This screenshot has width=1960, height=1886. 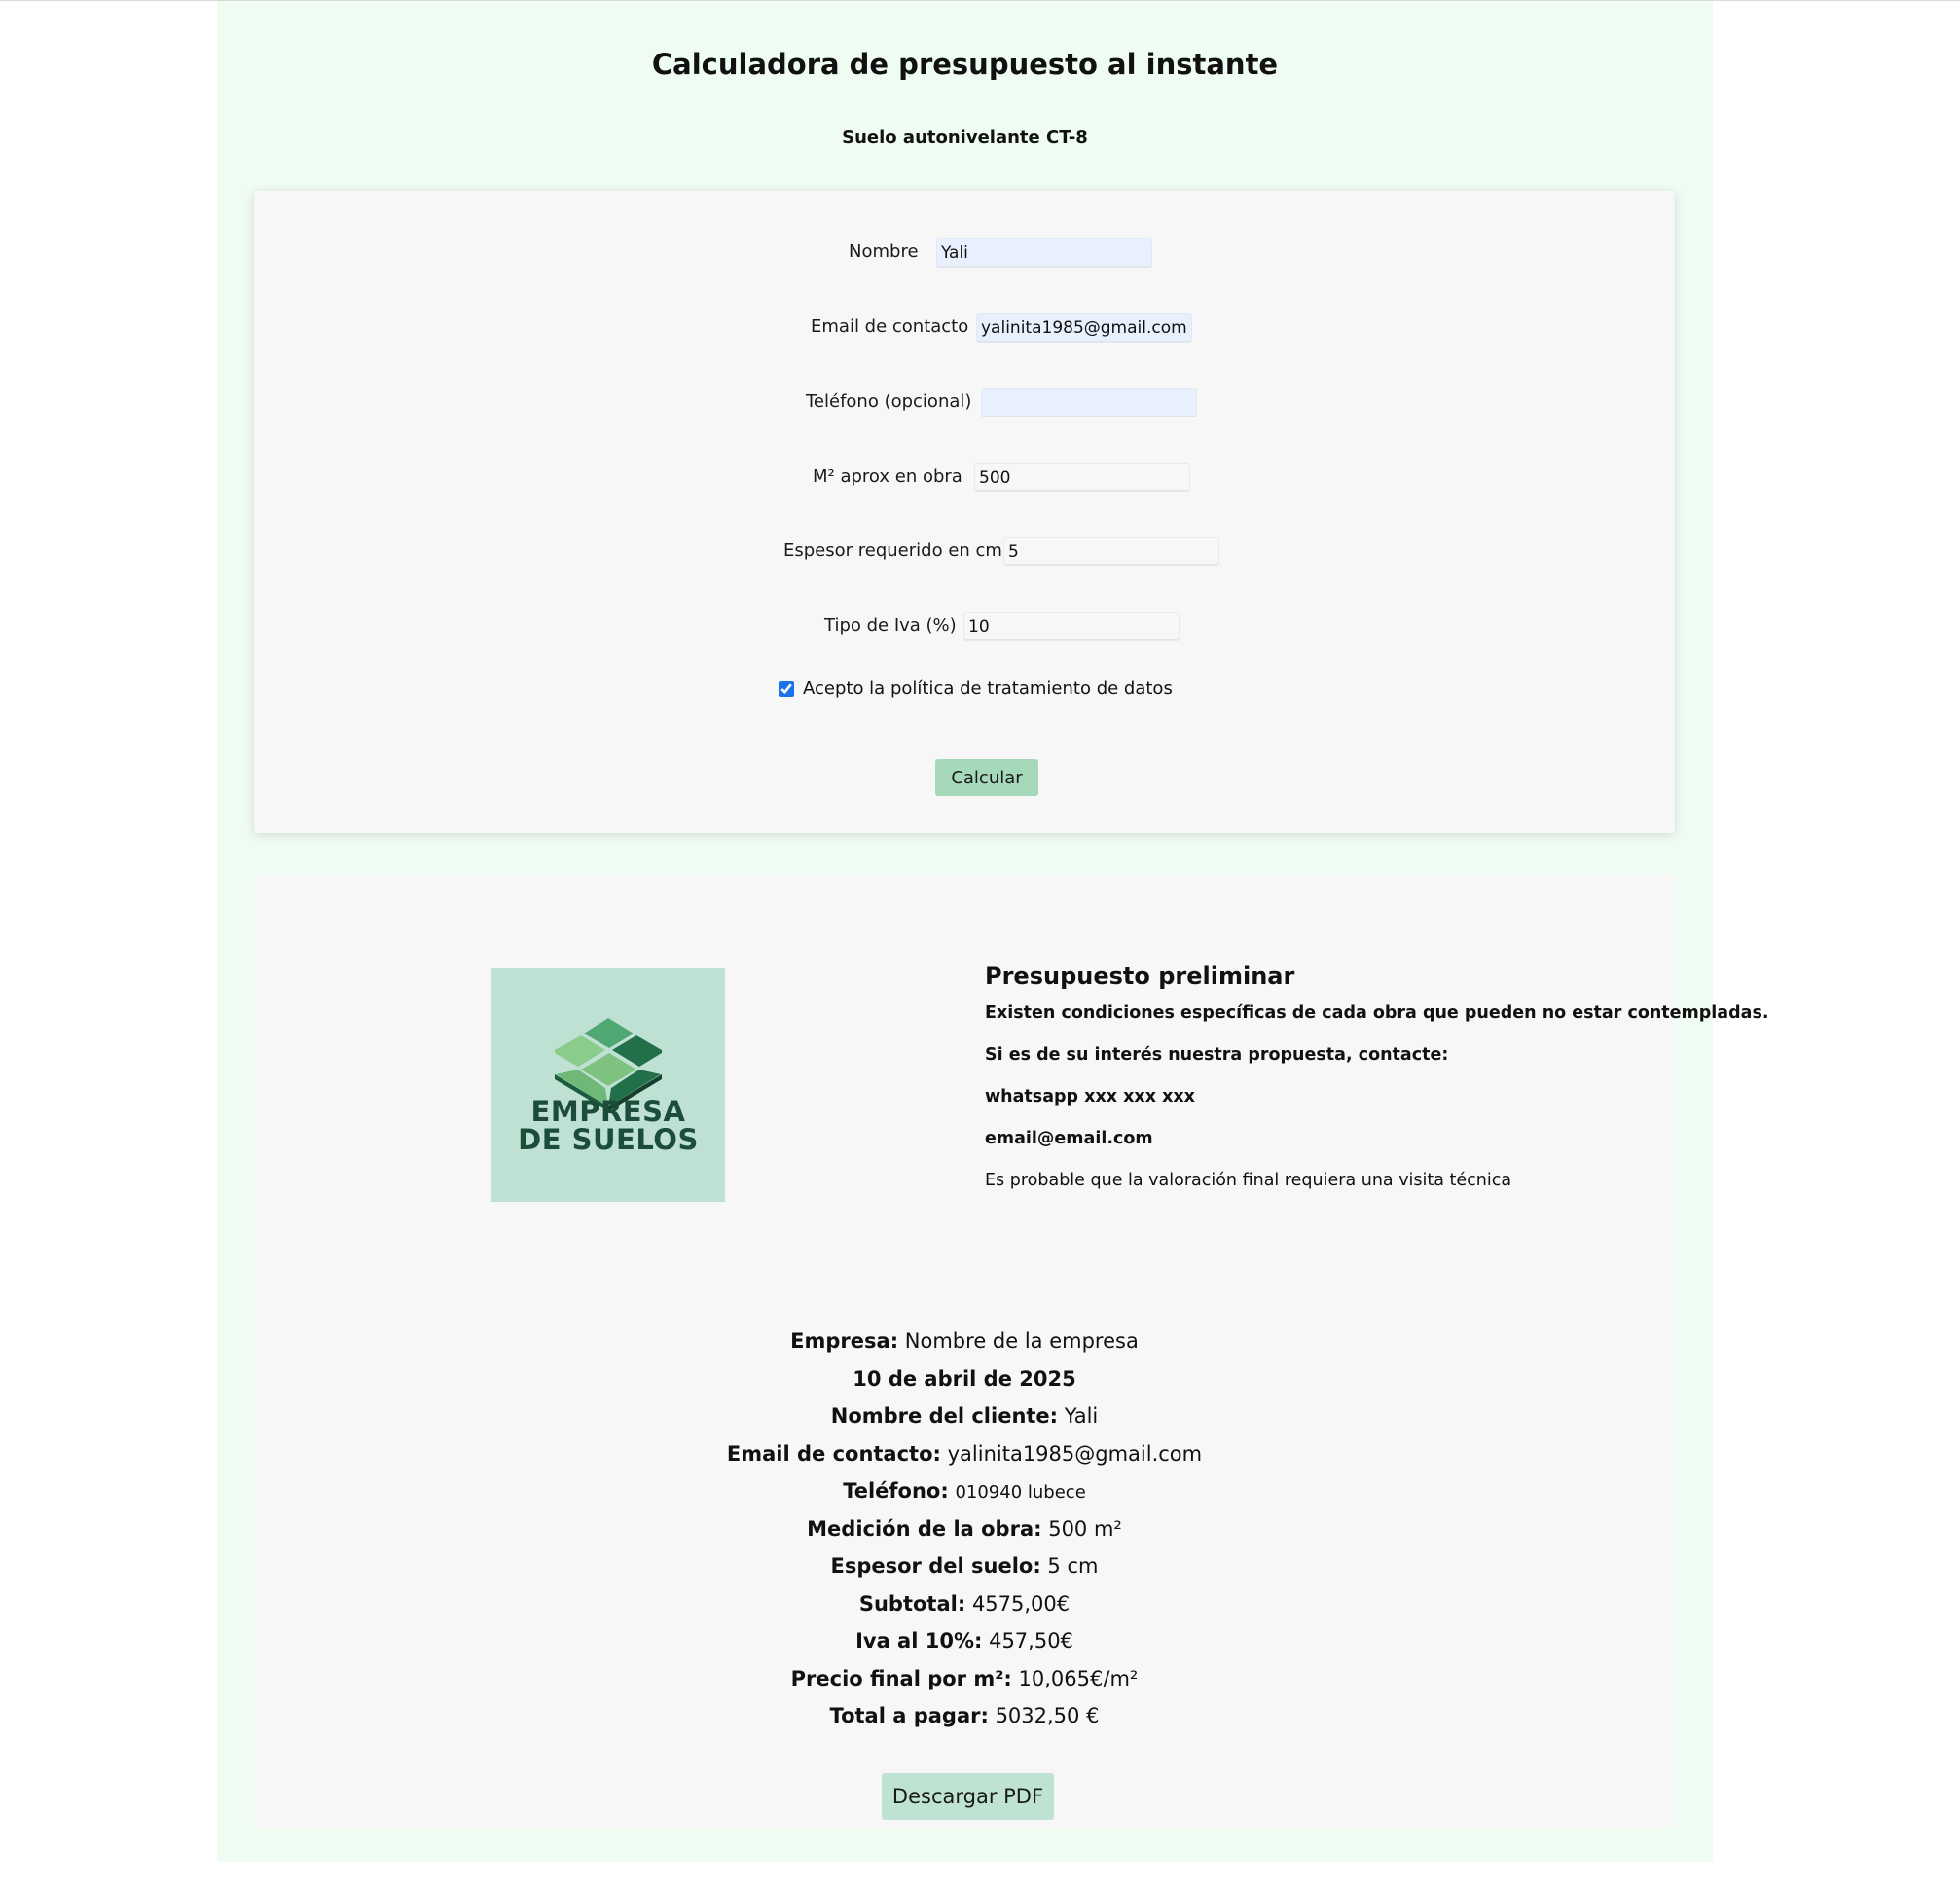 I want to click on area-input, so click(x=1082, y=477).